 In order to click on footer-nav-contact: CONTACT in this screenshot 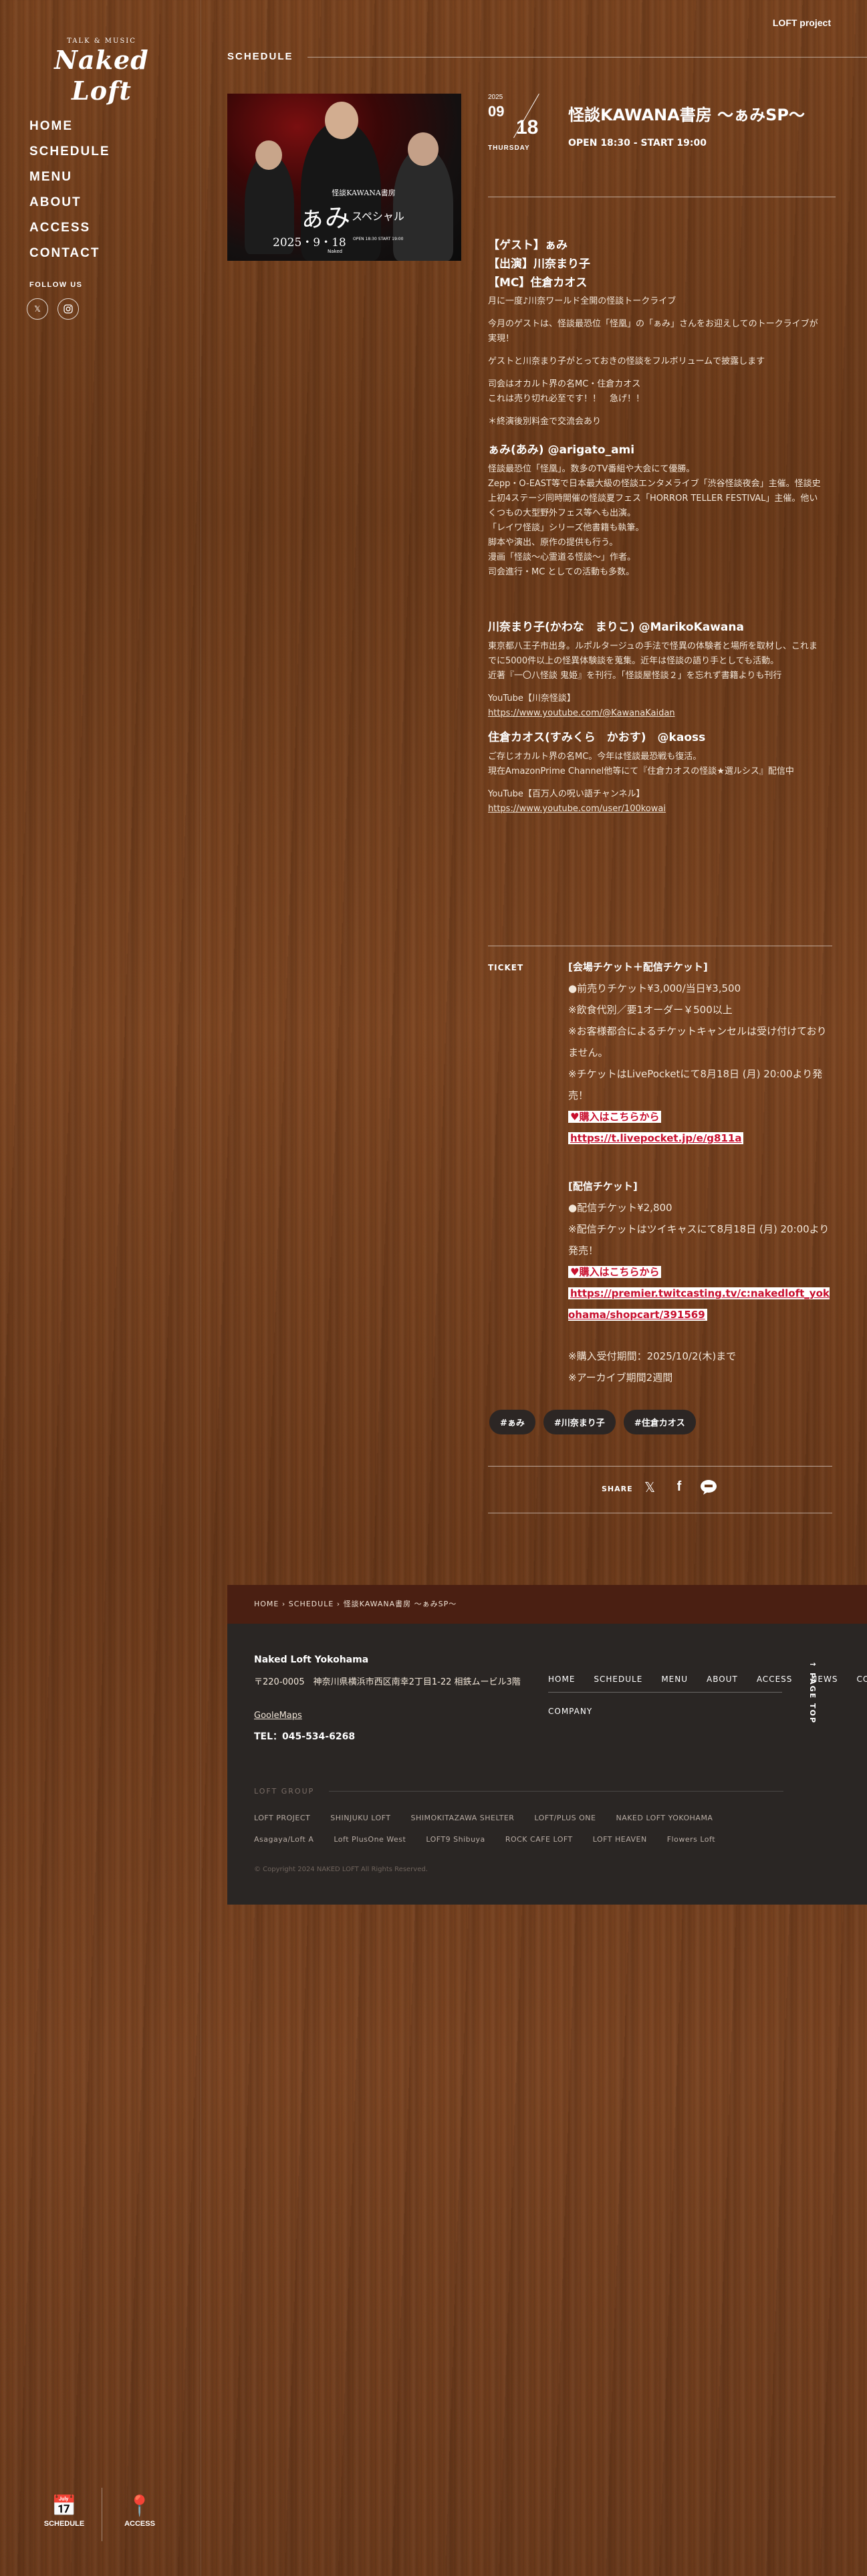, I will do `click(861, 1679)`.